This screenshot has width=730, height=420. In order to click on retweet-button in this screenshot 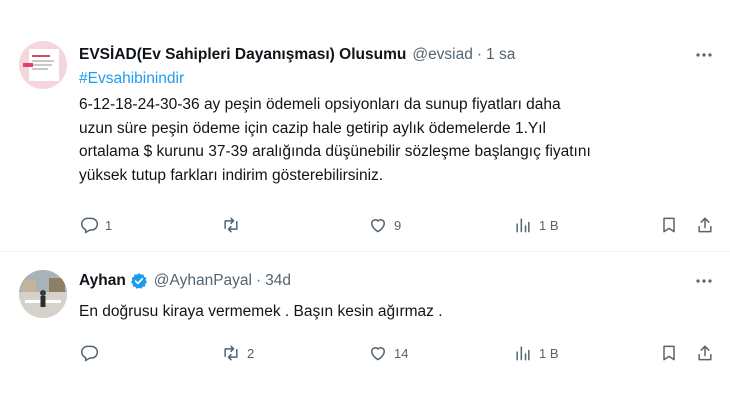, I will do `click(234, 225)`.